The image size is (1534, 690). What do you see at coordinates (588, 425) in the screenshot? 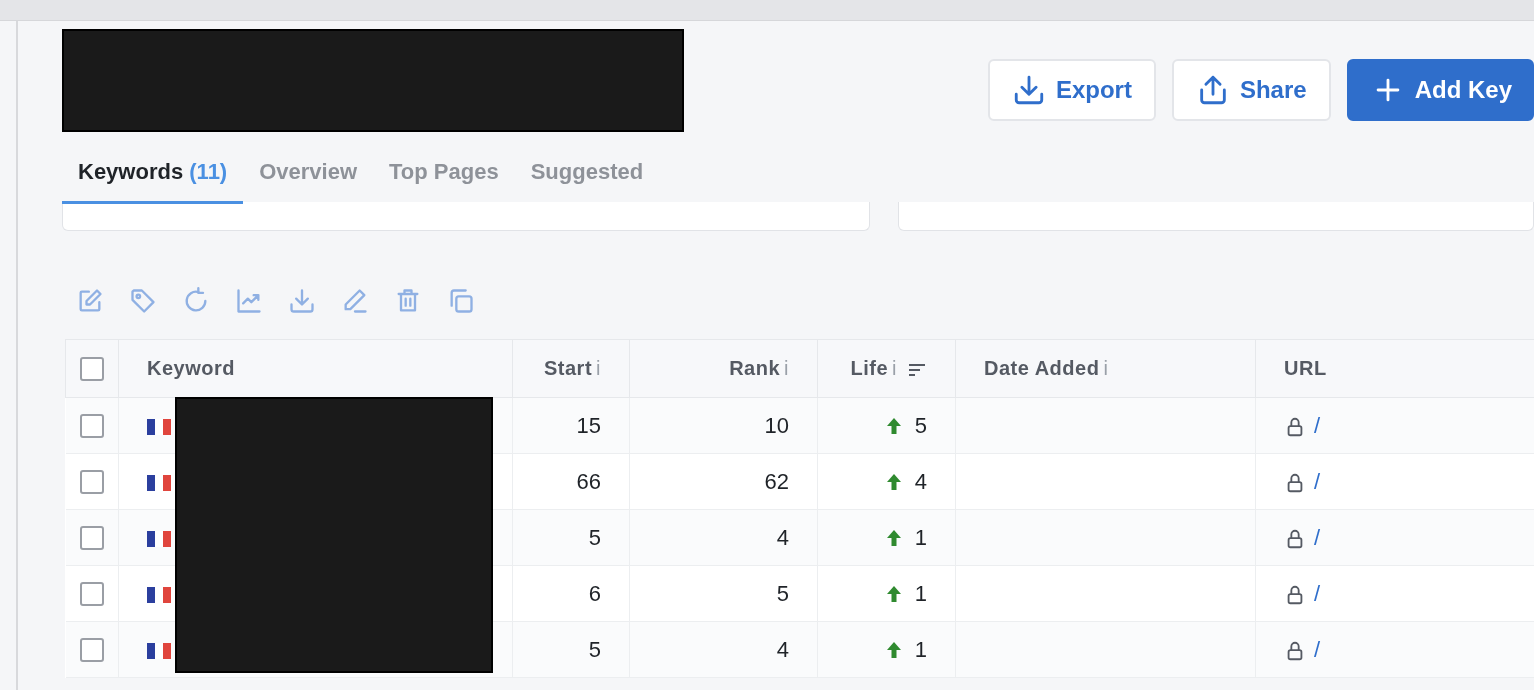
I see `table-cell: 15` at bounding box center [588, 425].